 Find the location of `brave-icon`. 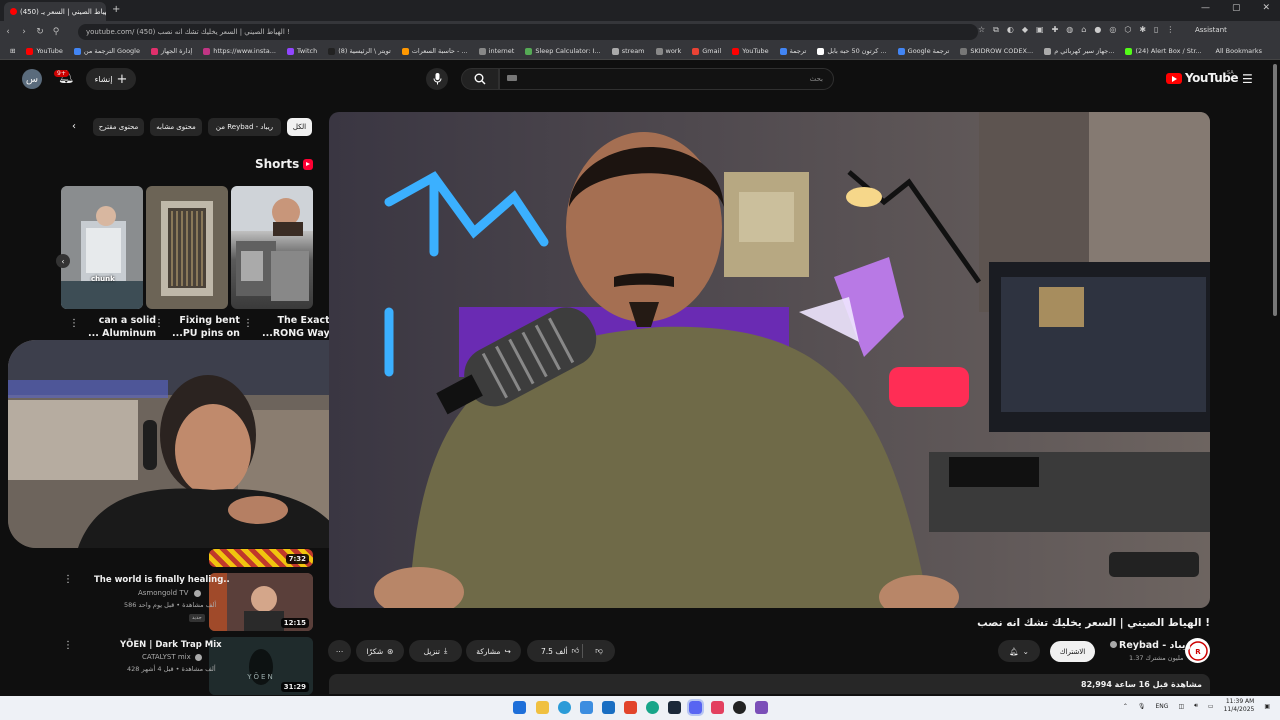

brave-icon is located at coordinates (630, 707).